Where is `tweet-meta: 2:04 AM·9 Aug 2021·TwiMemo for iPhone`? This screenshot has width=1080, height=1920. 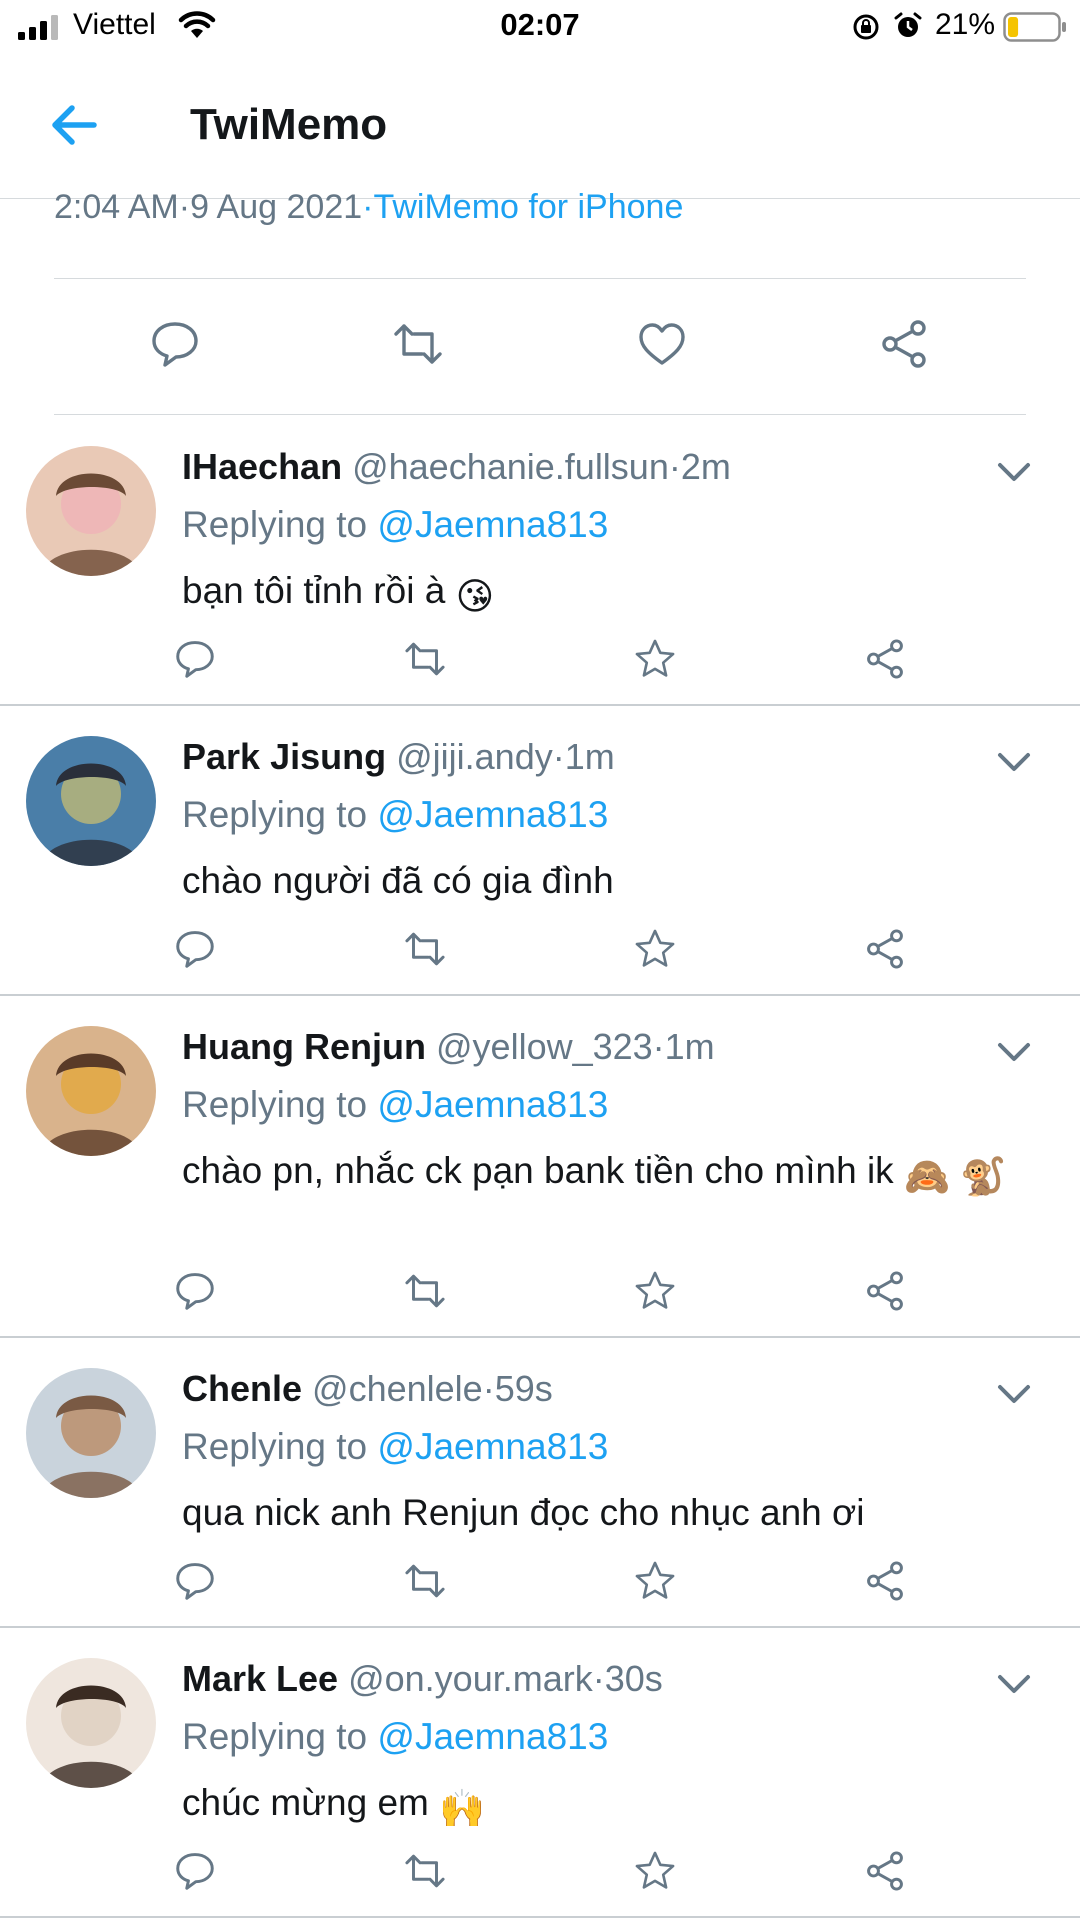 tweet-meta: 2:04 AM·9 Aug 2021·TwiMemo for iPhone is located at coordinates (368, 207).